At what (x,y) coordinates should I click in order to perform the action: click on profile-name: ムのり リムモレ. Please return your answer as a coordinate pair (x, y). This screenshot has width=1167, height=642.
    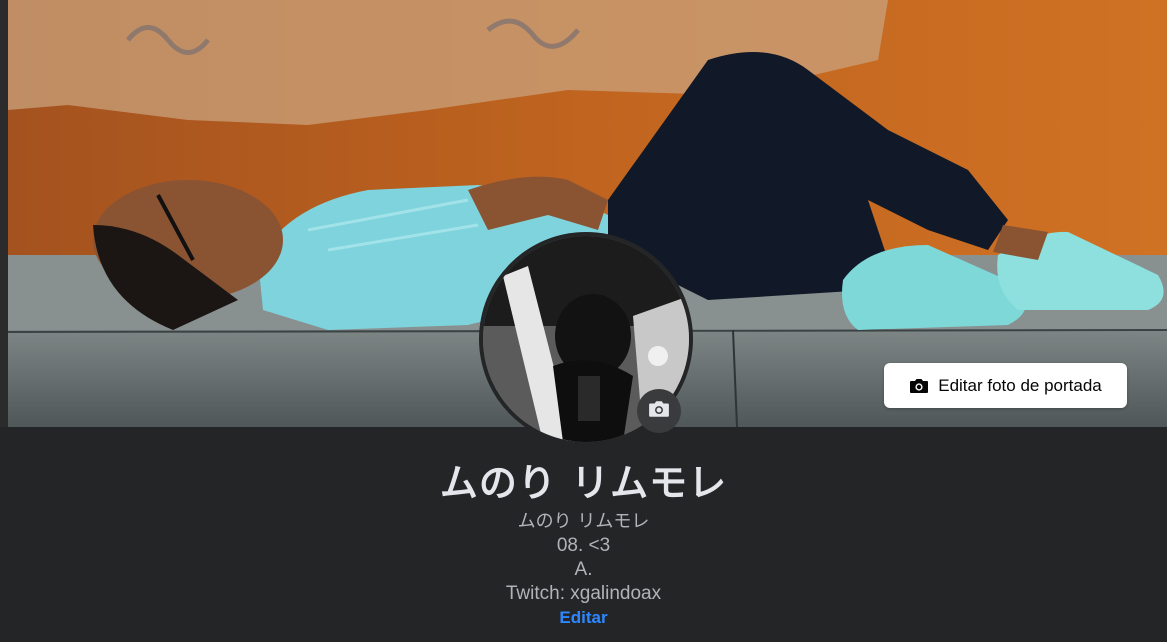
    Looking at the image, I should click on (583, 483).